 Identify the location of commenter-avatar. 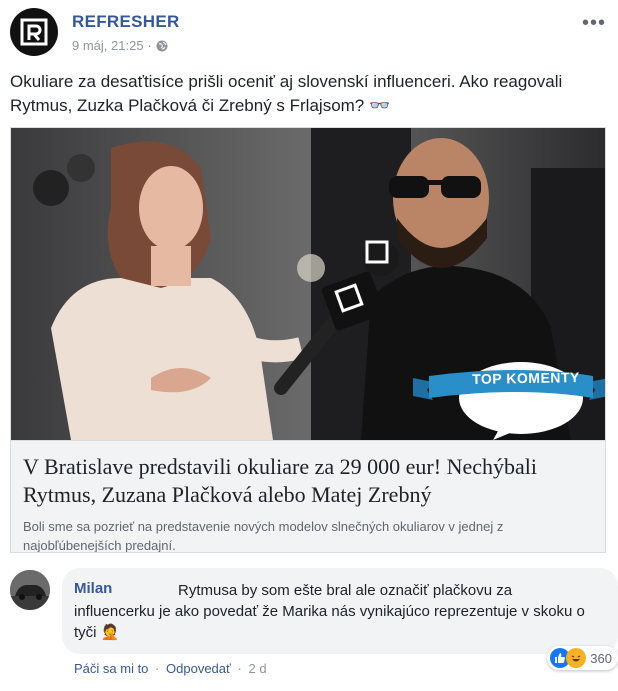
(30, 590).